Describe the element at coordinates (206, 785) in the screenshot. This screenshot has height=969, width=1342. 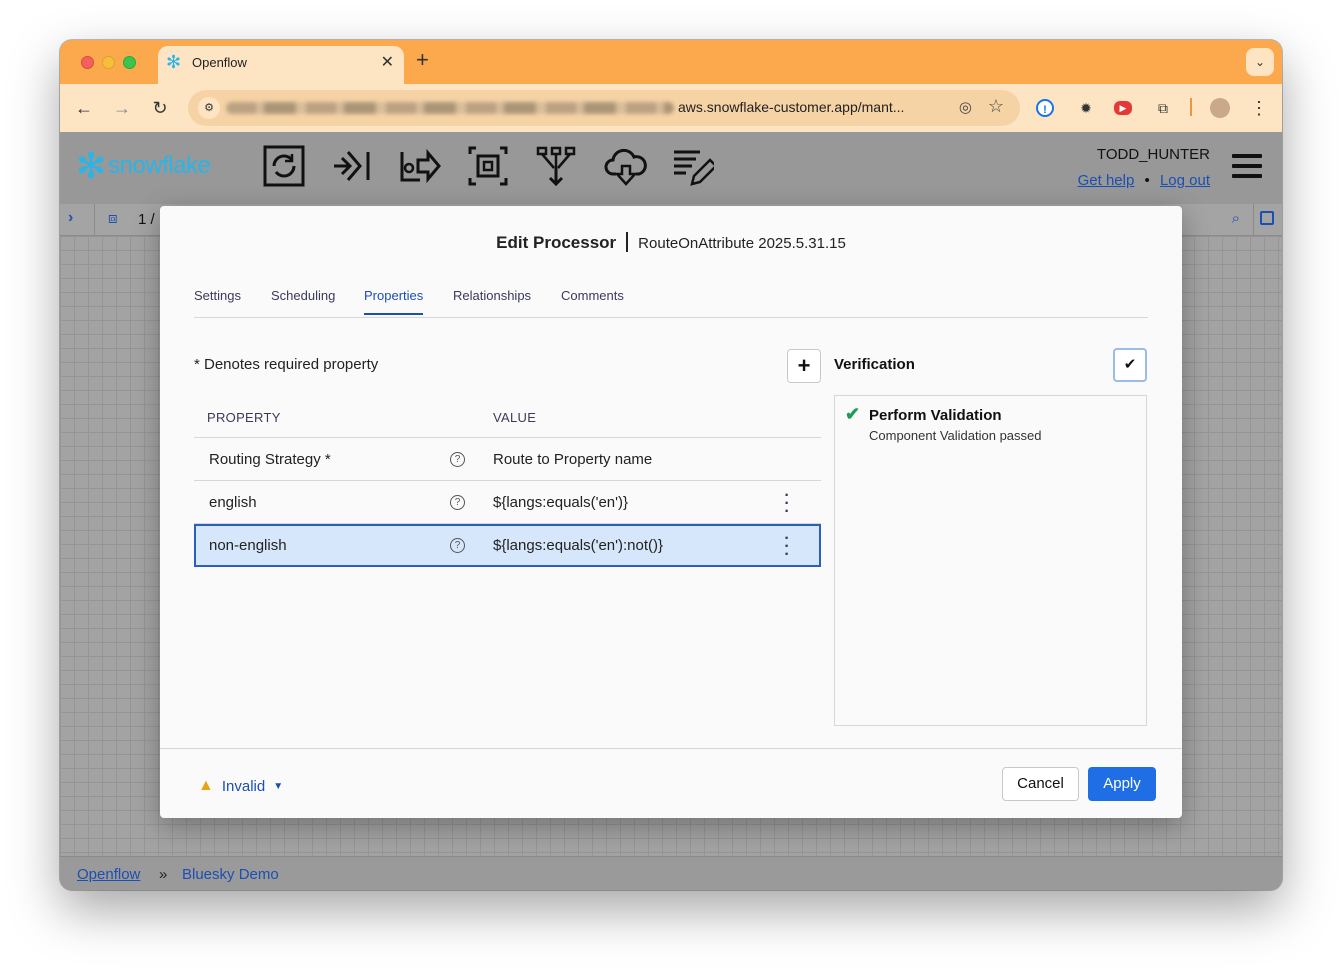
I see `warning-icon: ▲` at that location.